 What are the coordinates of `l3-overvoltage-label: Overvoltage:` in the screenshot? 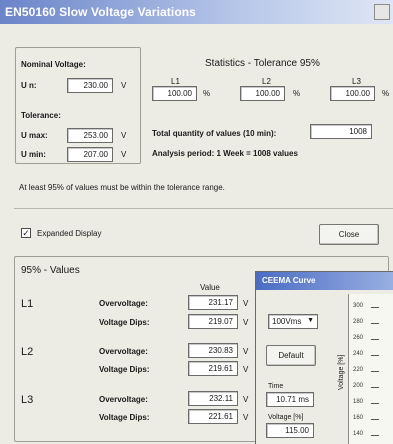 It's located at (123, 399).